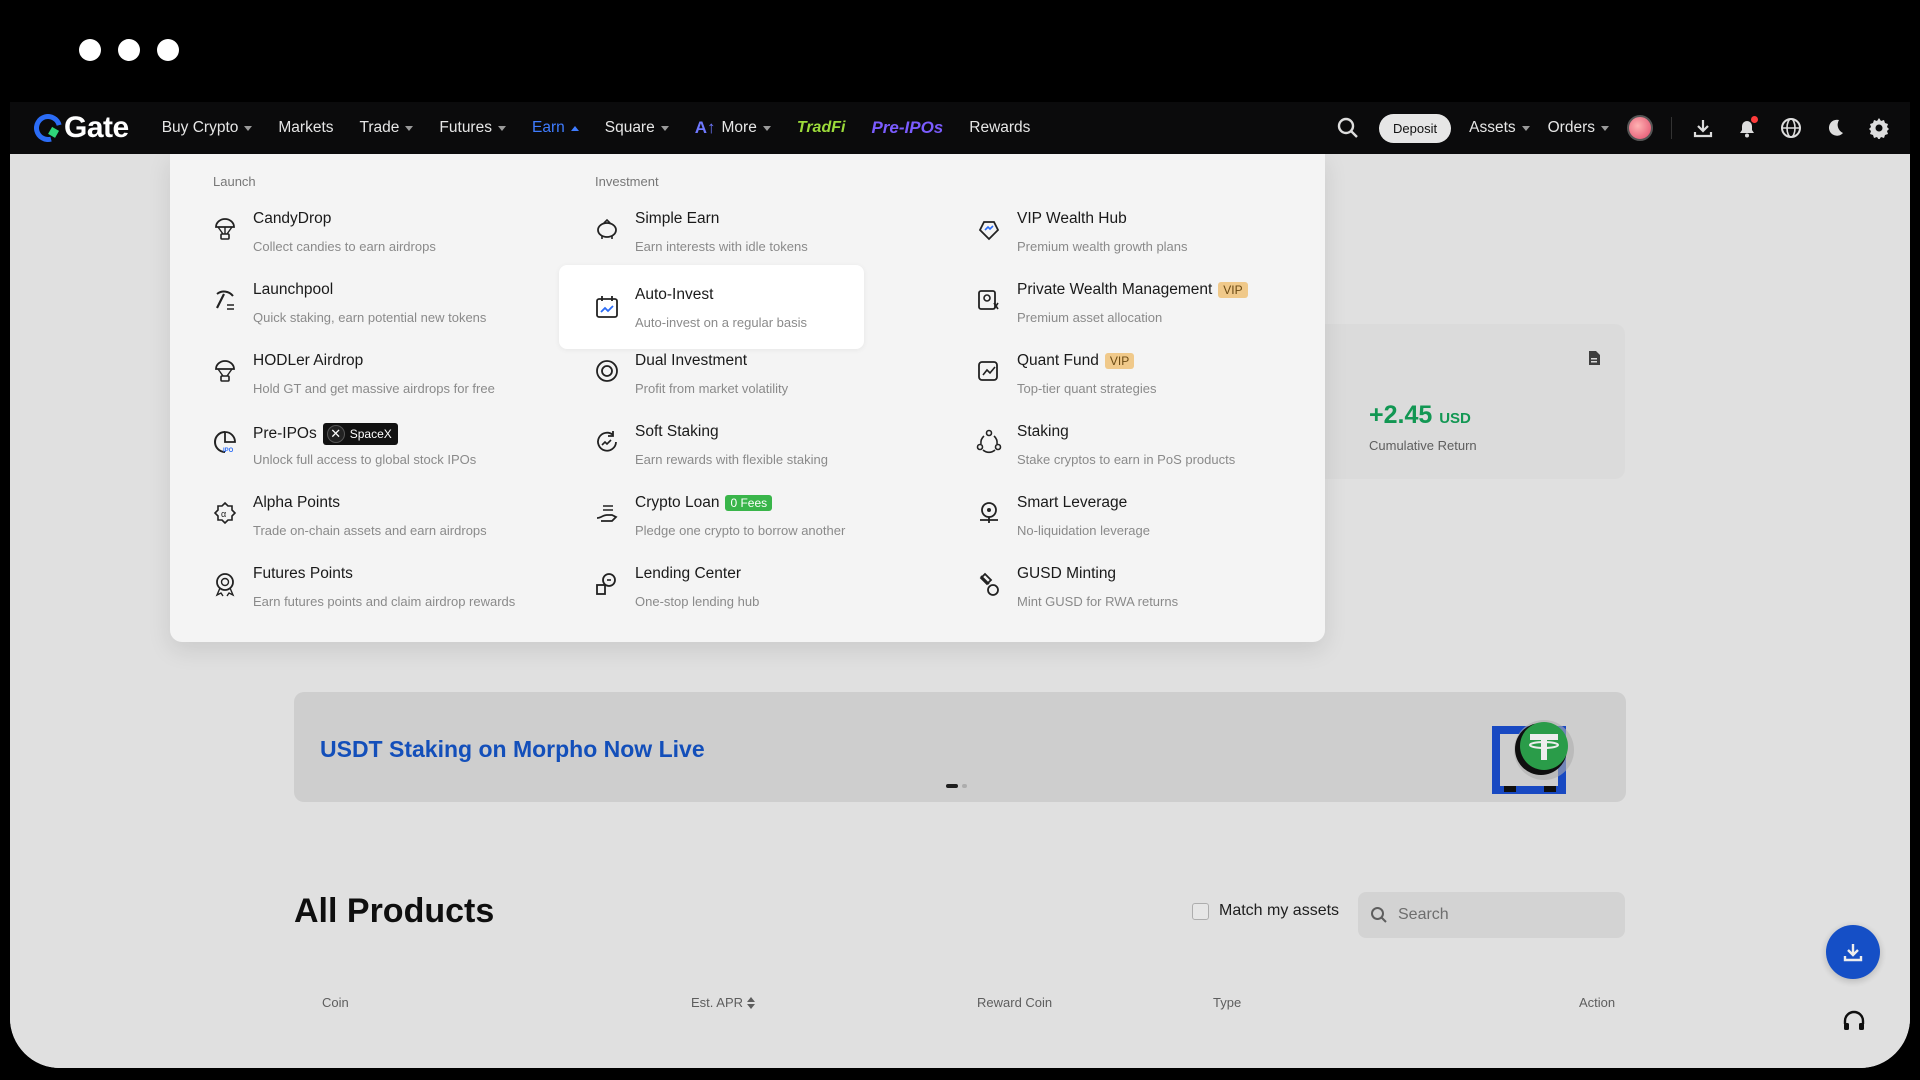  Describe the element at coordinates (697, 601) in the screenshot. I see `menu-item-desc: One-stop lending hub` at that location.